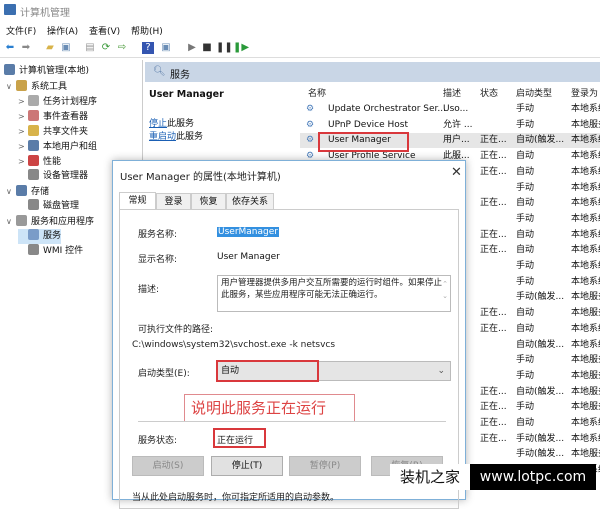 The image size is (600, 509). Describe the element at coordinates (317, 92) in the screenshot. I see `column-name: 名称` at that location.